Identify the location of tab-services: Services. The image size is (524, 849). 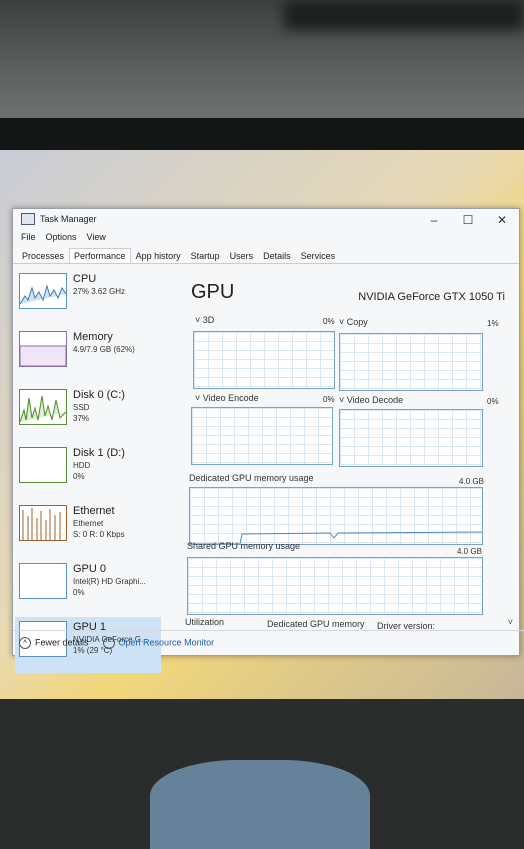
(318, 255).